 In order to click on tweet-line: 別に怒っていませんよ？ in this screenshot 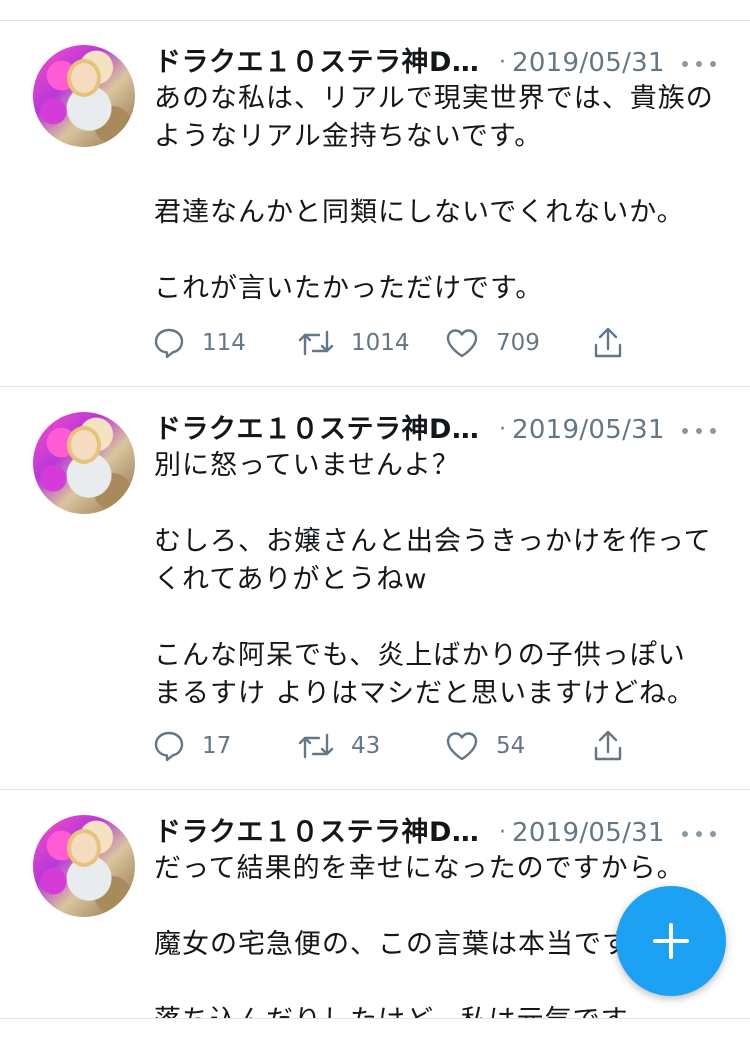, I will do `click(307, 465)`.